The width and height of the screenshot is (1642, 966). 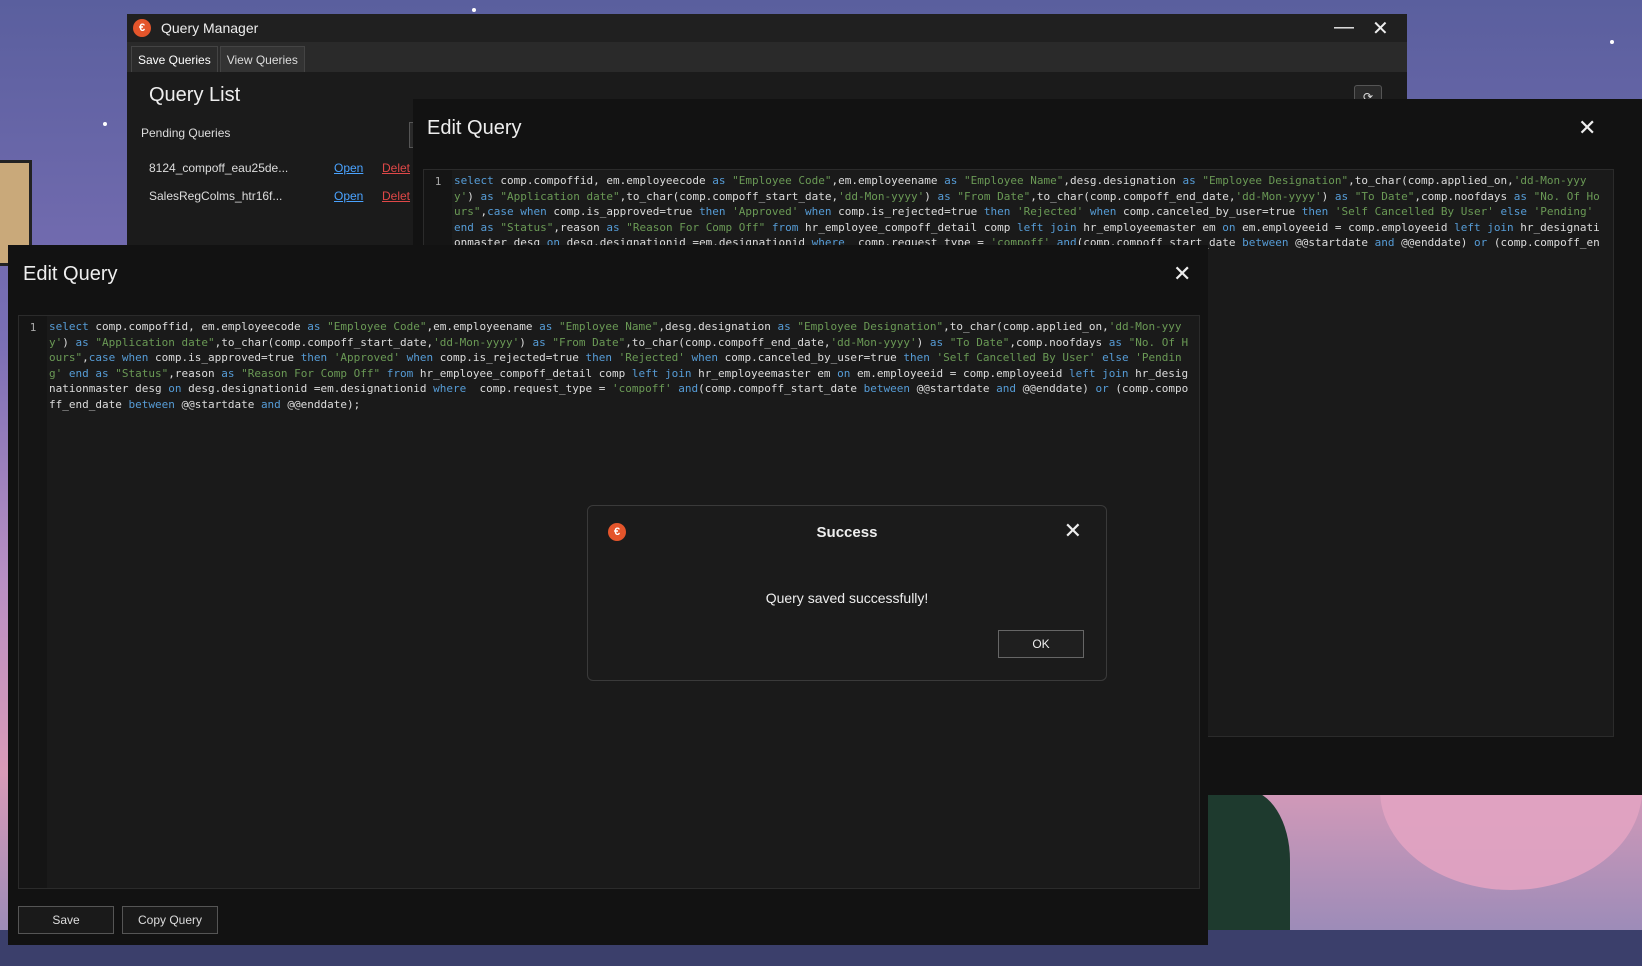 I want to click on line-number: 1, so click(x=33, y=602).